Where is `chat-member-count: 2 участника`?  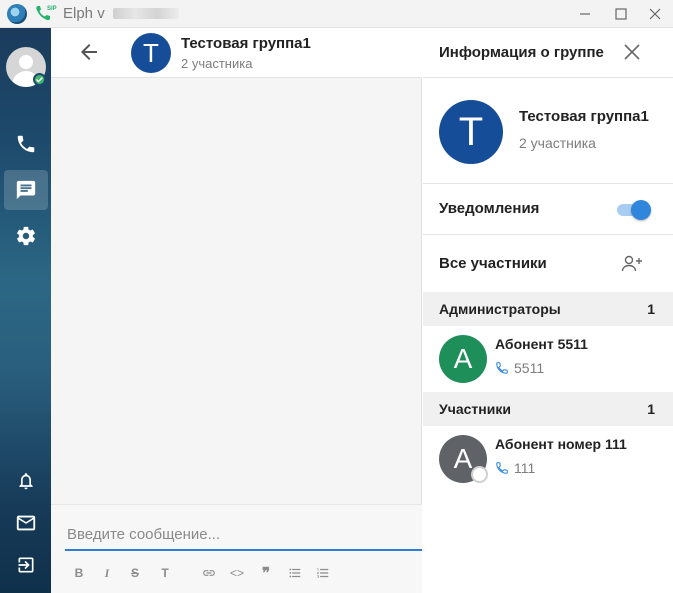
chat-member-count: 2 участника is located at coordinates (217, 63).